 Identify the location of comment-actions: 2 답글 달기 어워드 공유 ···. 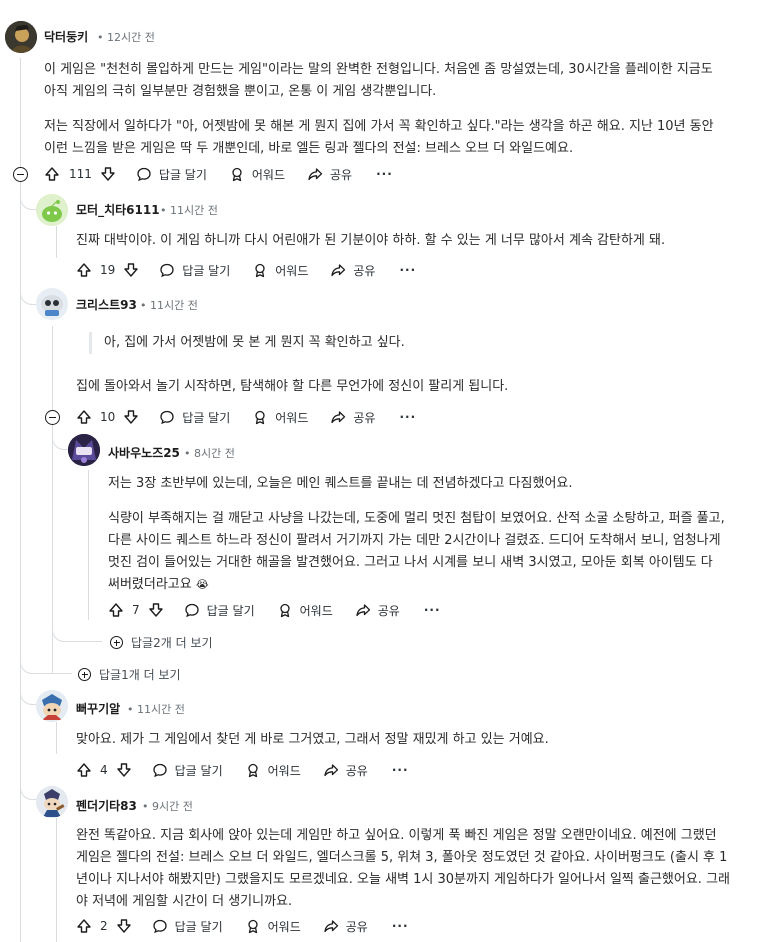
(242, 926).